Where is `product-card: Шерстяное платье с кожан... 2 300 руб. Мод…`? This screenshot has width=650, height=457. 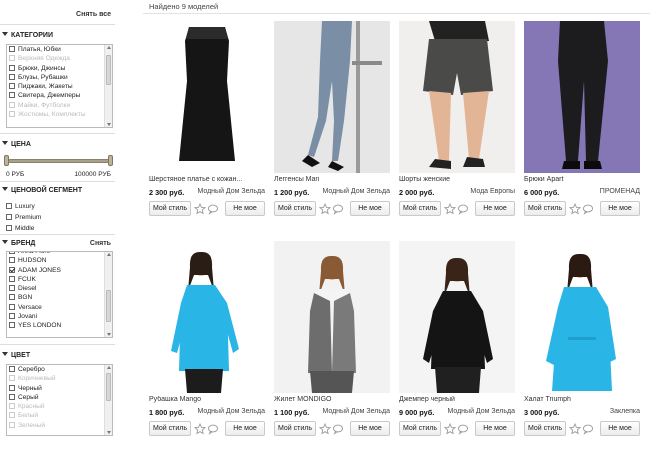 product-card: Шерстяное платье с кожан... 2 300 руб. Мод… is located at coordinates (207, 121).